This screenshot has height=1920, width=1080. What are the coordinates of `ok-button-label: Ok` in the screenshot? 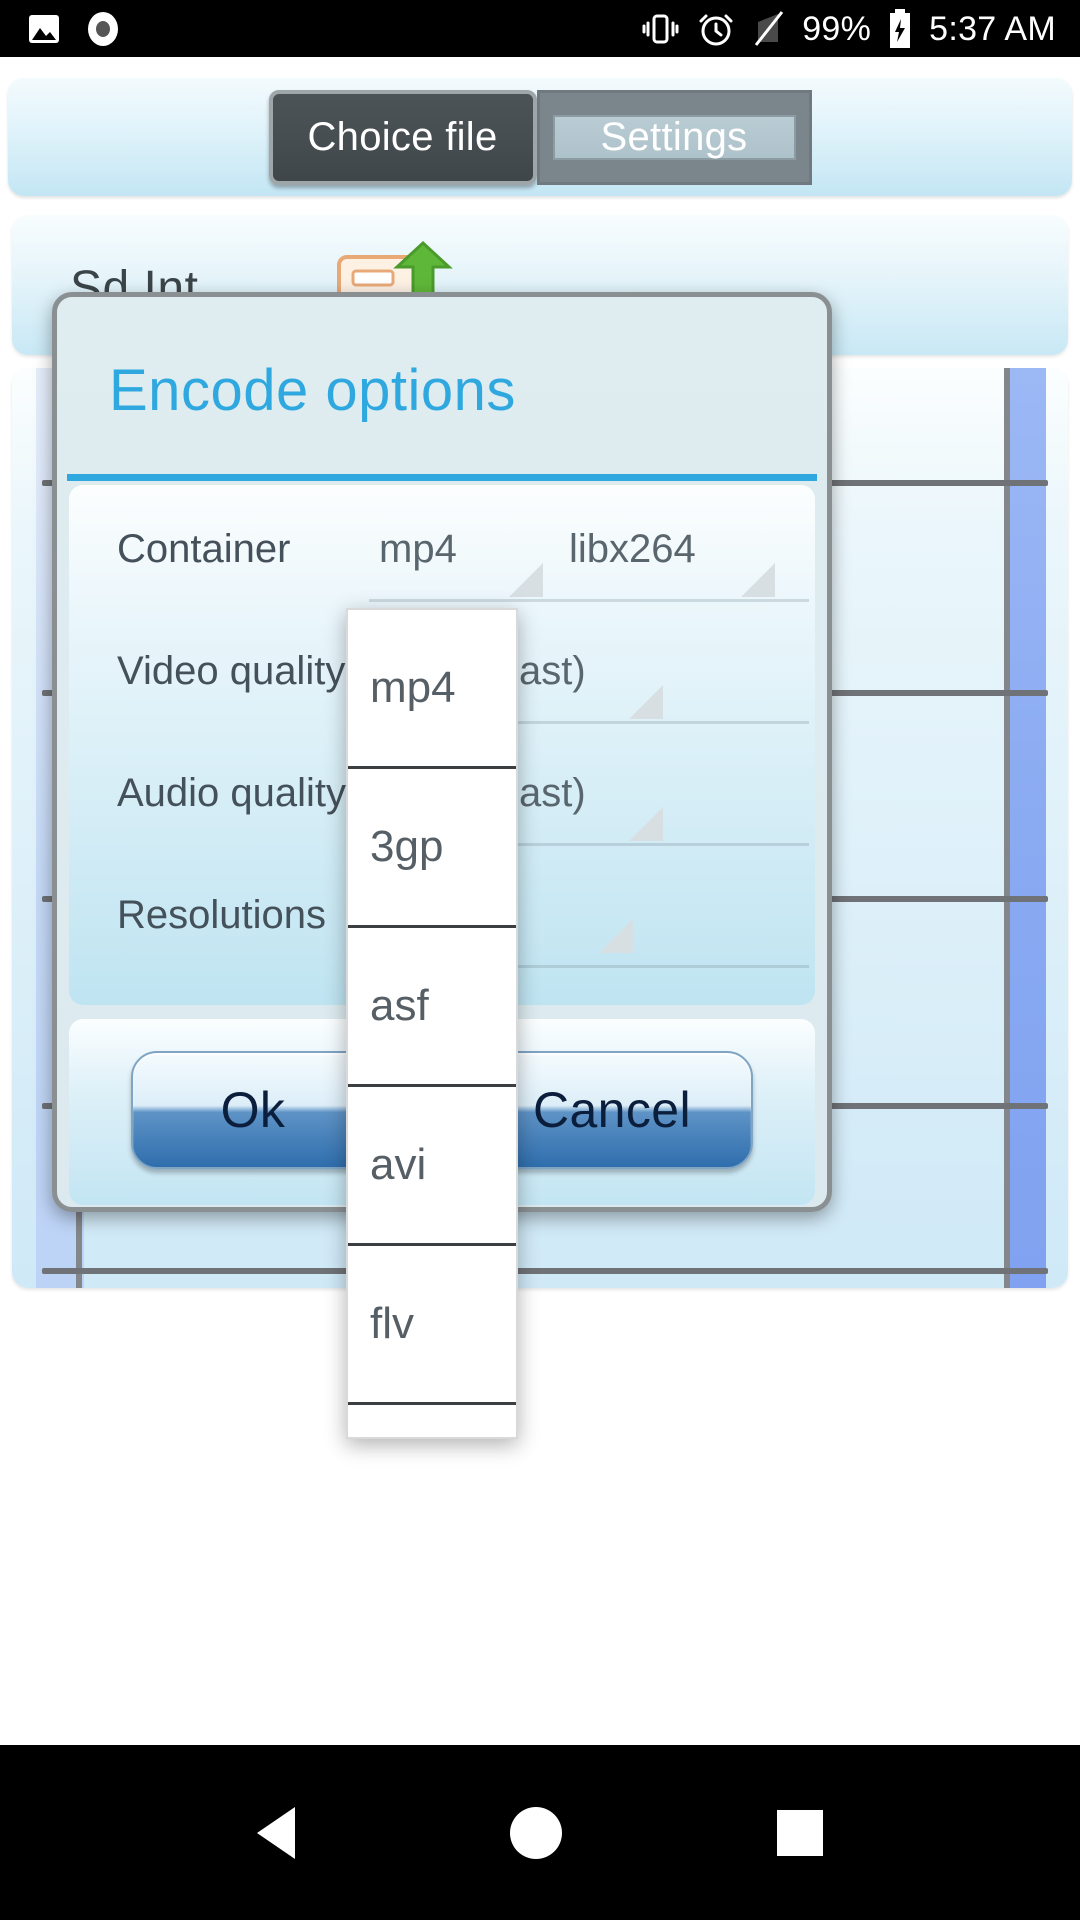 It's located at (253, 1110).